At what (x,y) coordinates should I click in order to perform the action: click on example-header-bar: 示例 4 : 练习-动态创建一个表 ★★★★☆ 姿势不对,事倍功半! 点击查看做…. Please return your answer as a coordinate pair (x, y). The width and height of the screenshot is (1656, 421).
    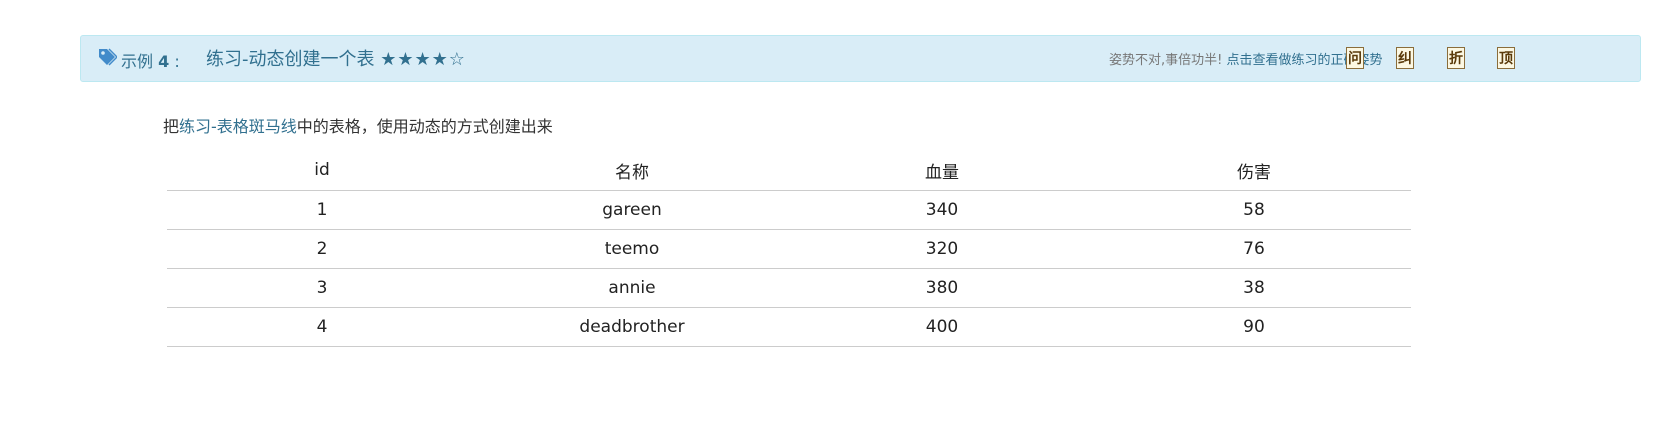
    Looking at the image, I should click on (860, 58).